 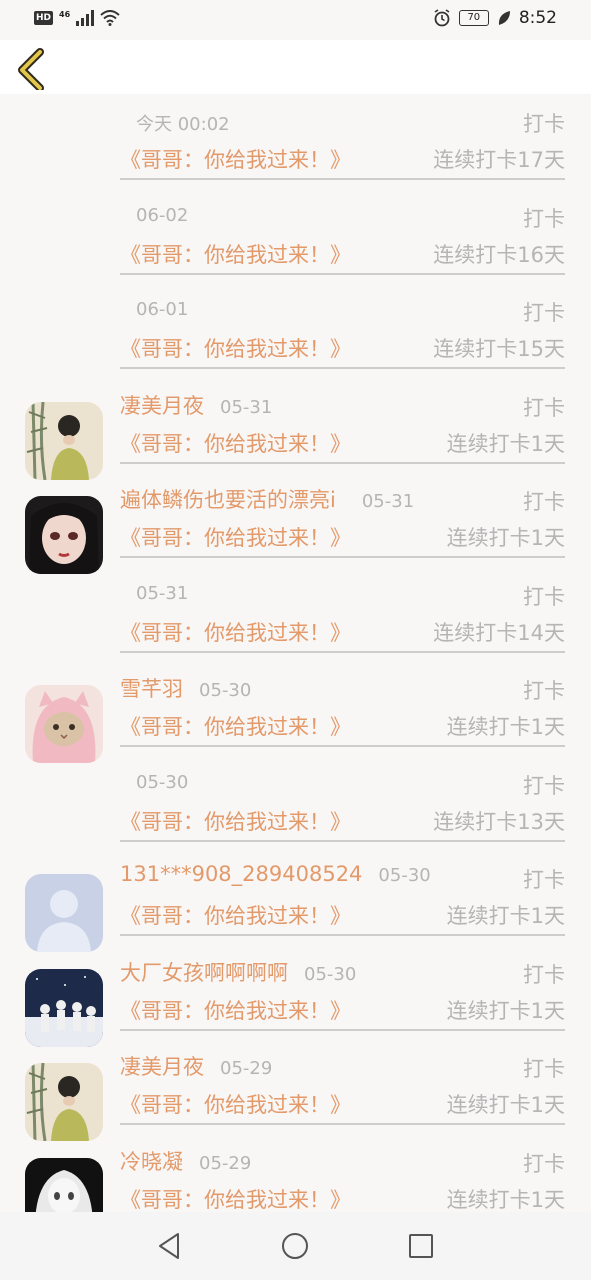 What do you see at coordinates (499, 160) in the screenshot?
I see `streak-count: 连续打卡17天` at bounding box center [499, 160].